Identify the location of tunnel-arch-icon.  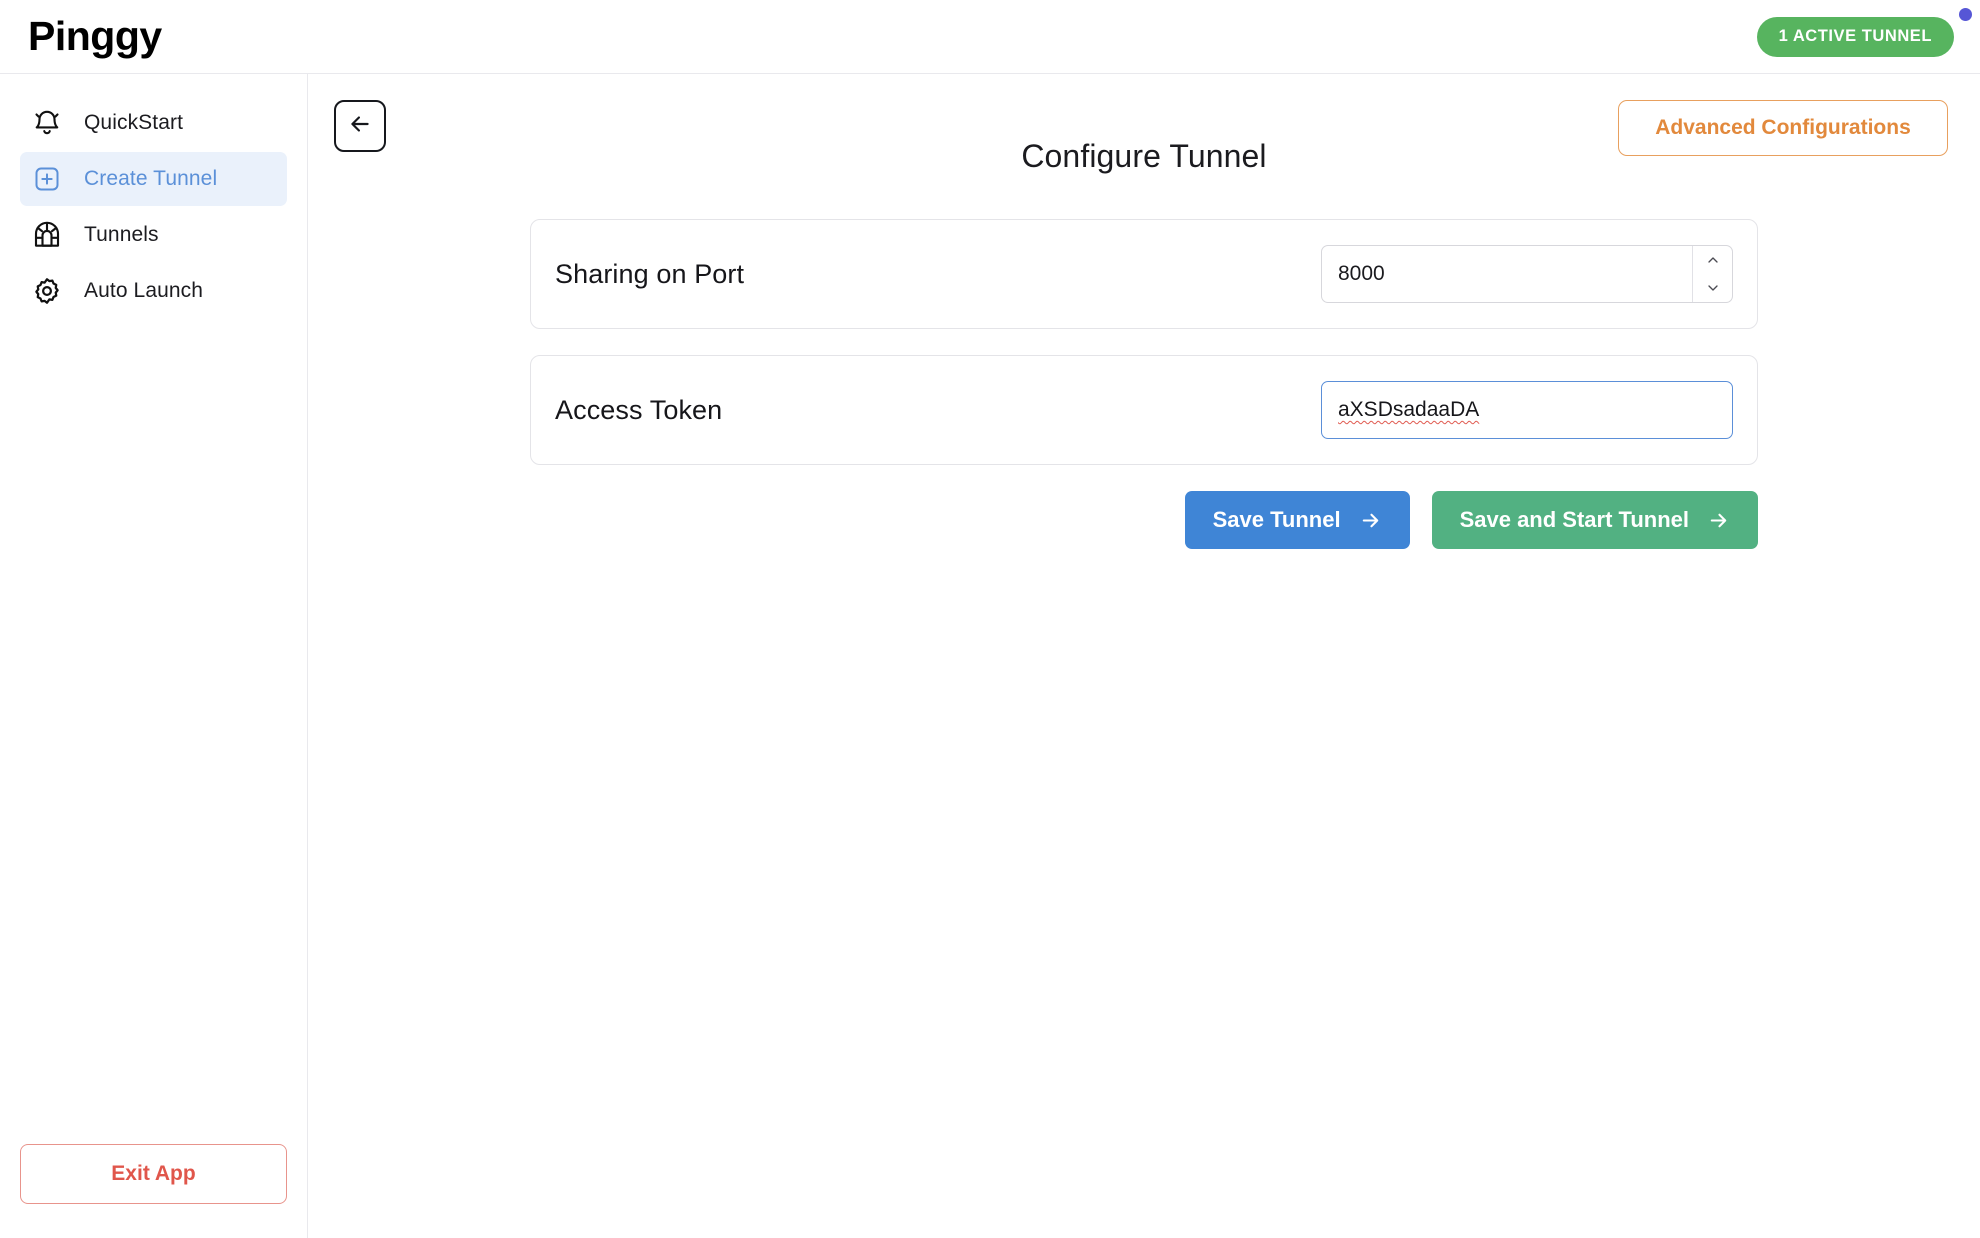
(47, 235).